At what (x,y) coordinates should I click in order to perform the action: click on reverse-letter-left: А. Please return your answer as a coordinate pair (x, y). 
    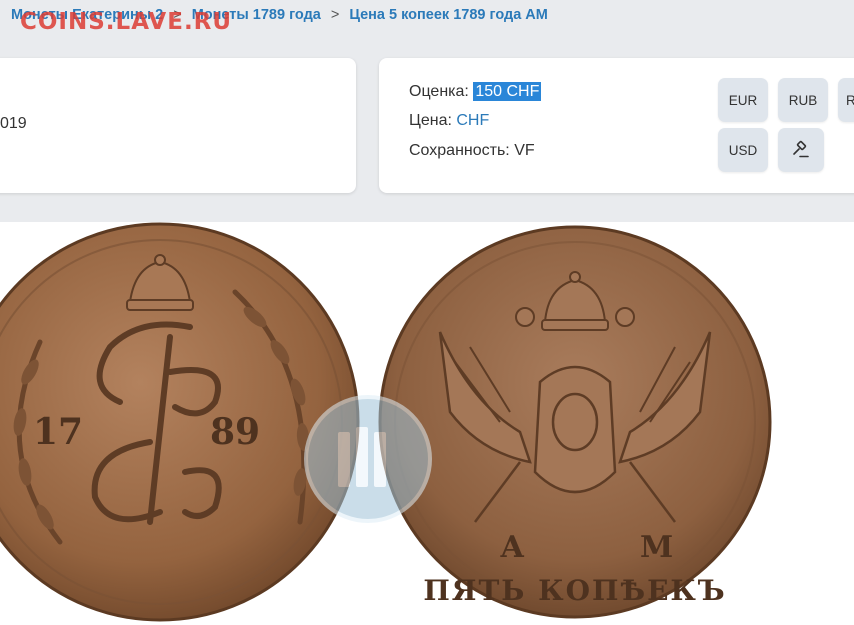
    Looking at the image, I should click on (512, 547).